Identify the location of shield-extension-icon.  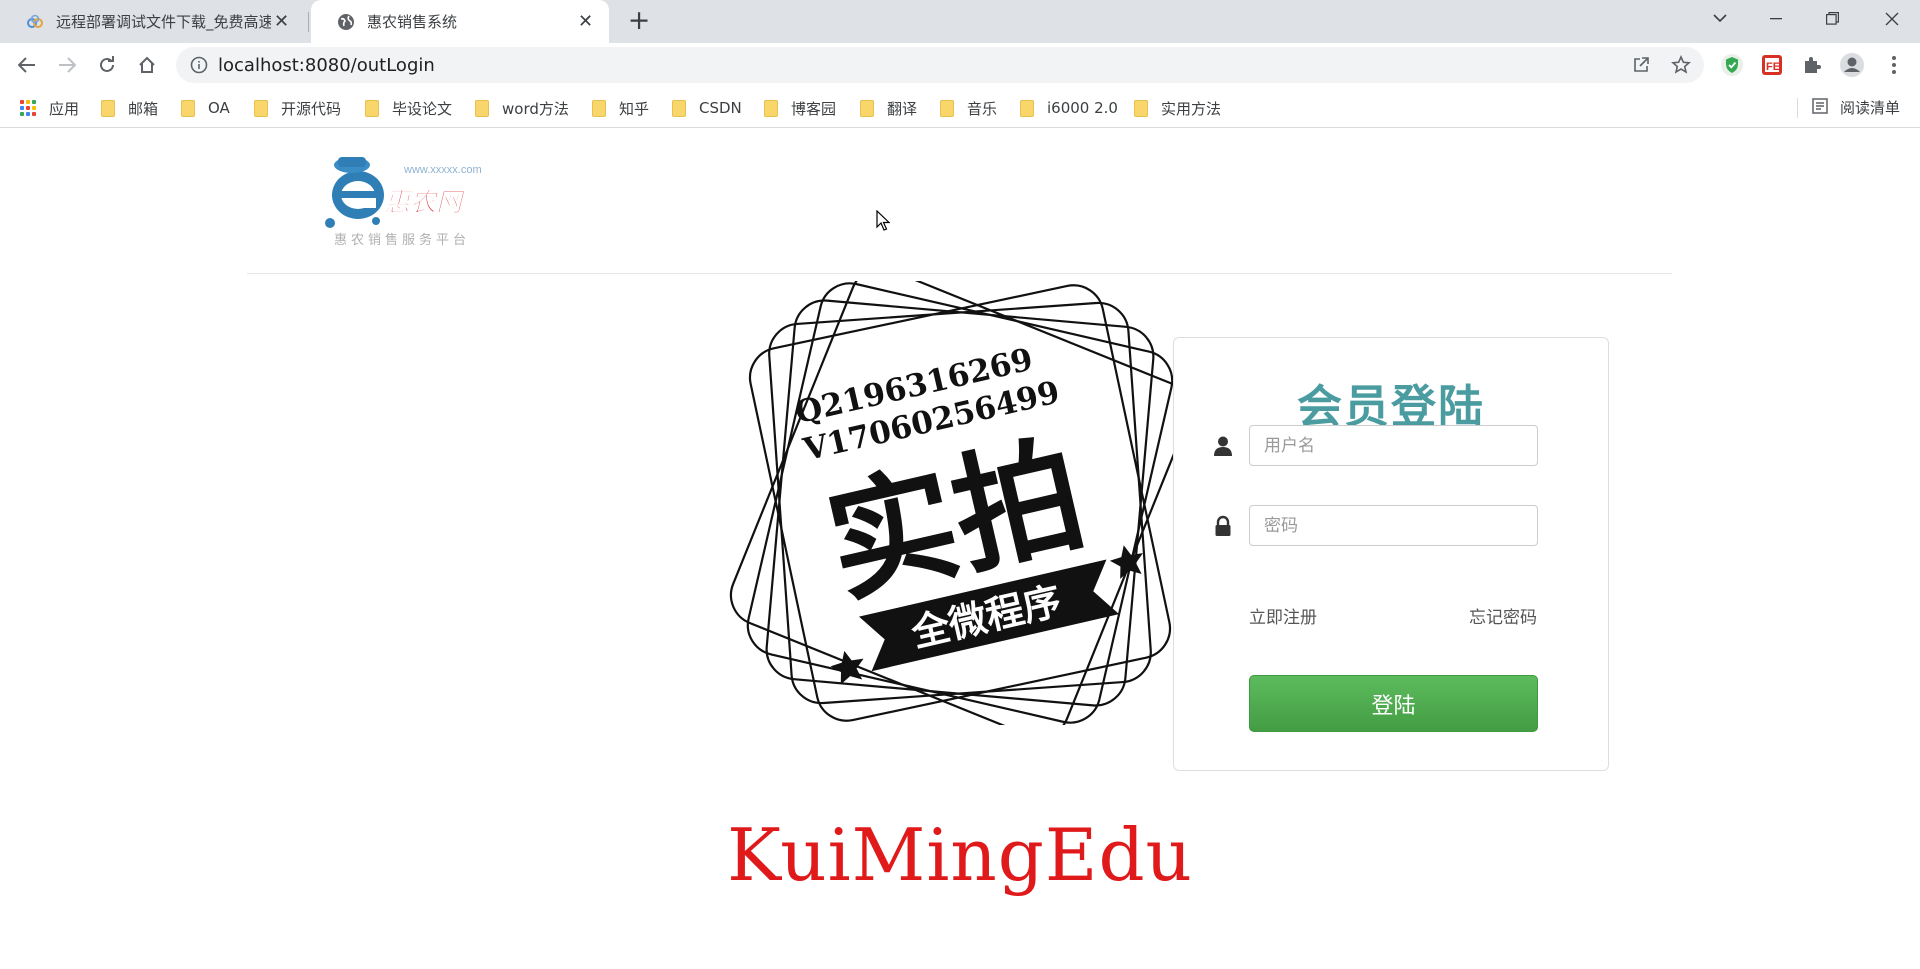
(1732, 65).